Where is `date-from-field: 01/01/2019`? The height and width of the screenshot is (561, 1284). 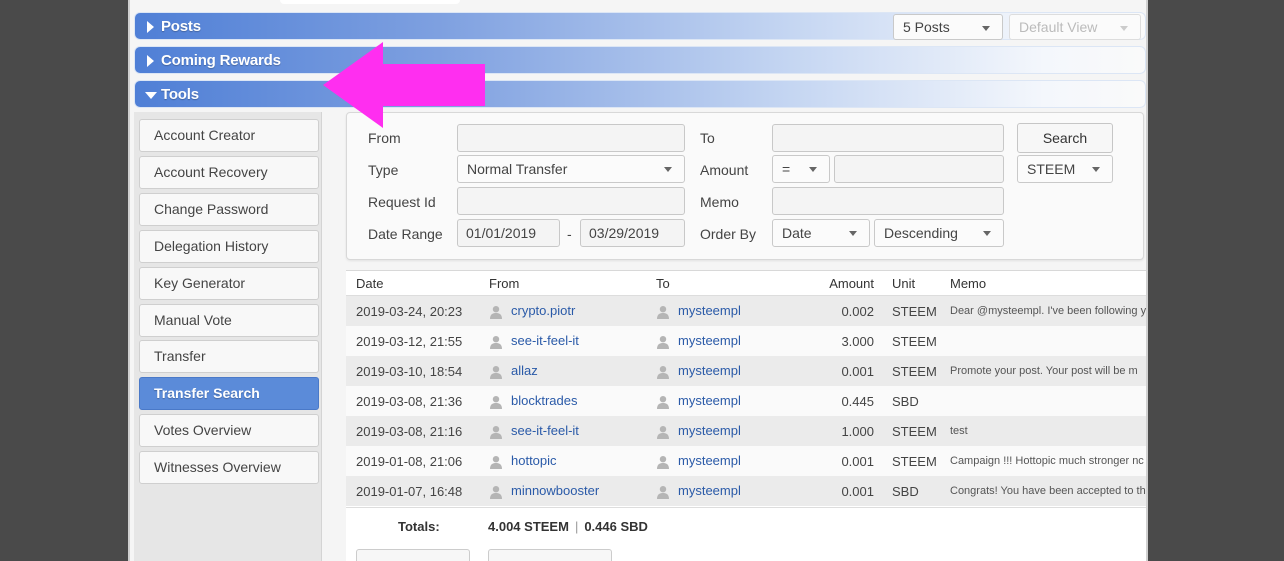
date-from-field: 01/01/2019 is located at coordinates (508, 233).